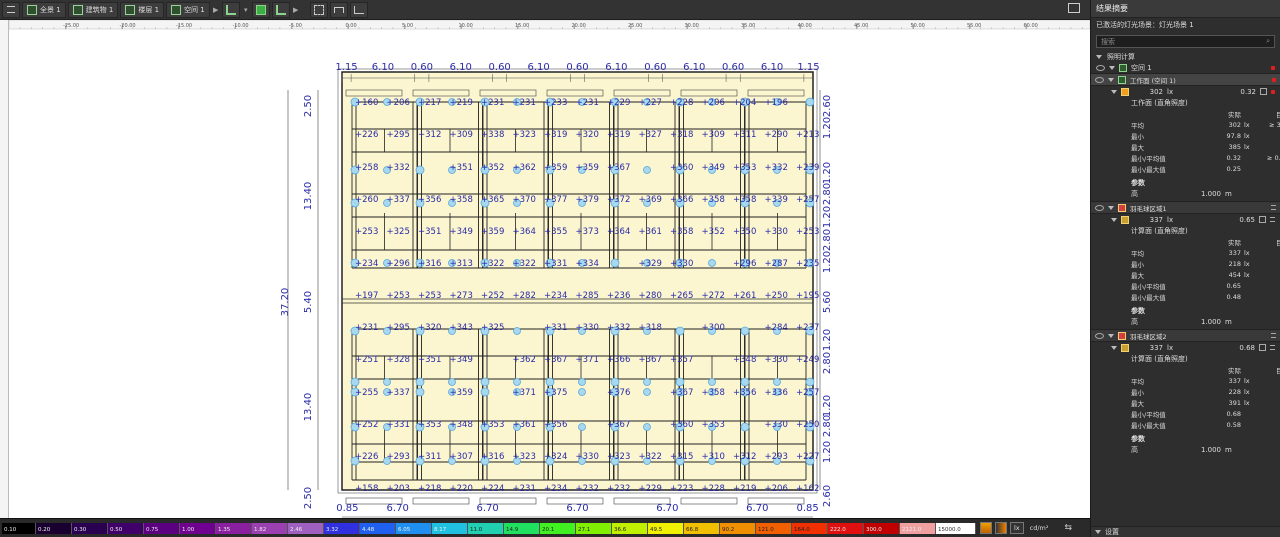 This screenshot has width=1280, height=537. Describe the element at coordinates (666, 528) in the screenshot. I see `scale-step: 49.5` at that location.